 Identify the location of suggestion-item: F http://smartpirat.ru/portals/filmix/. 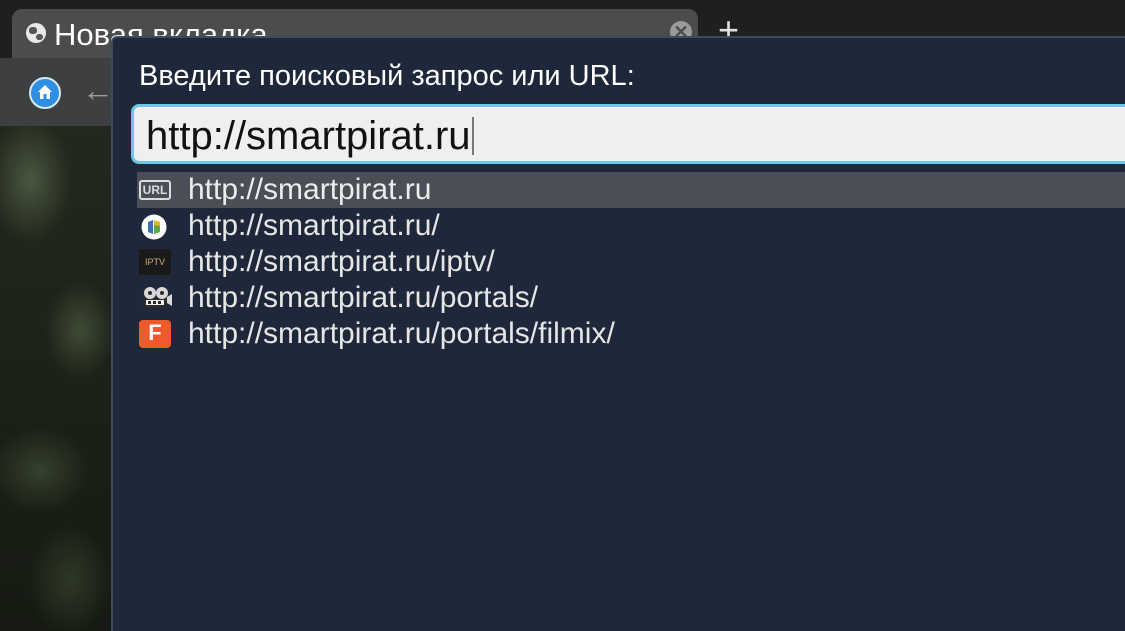
(631, 334).